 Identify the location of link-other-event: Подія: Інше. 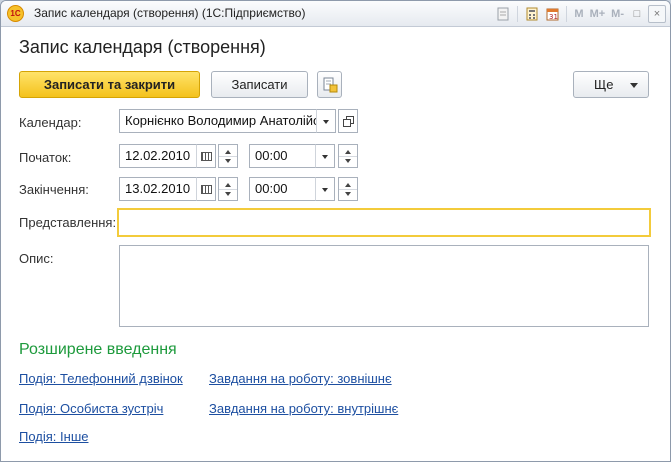
(53, 436).